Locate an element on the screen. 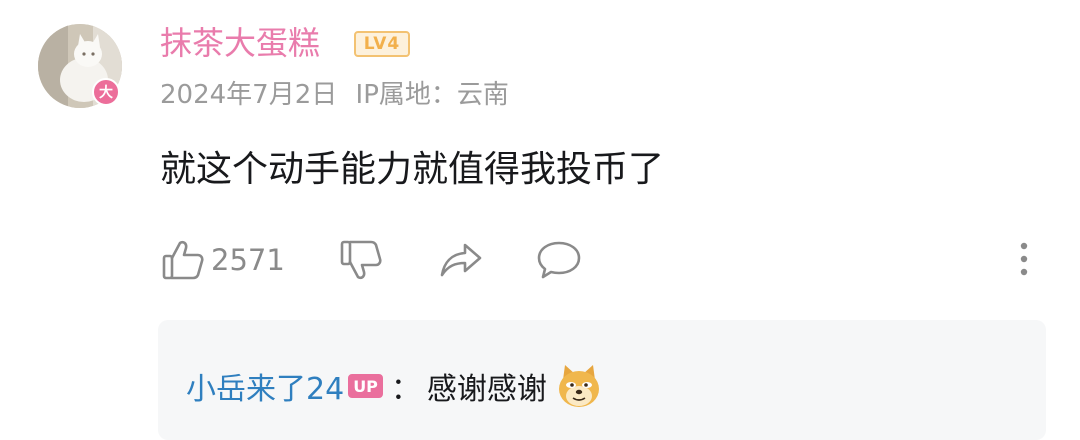 This screenshot has height=440, width=1080. reply-line: 小岳来了24 UP ： 感谢感谢 is located at coordinates (394, 386).